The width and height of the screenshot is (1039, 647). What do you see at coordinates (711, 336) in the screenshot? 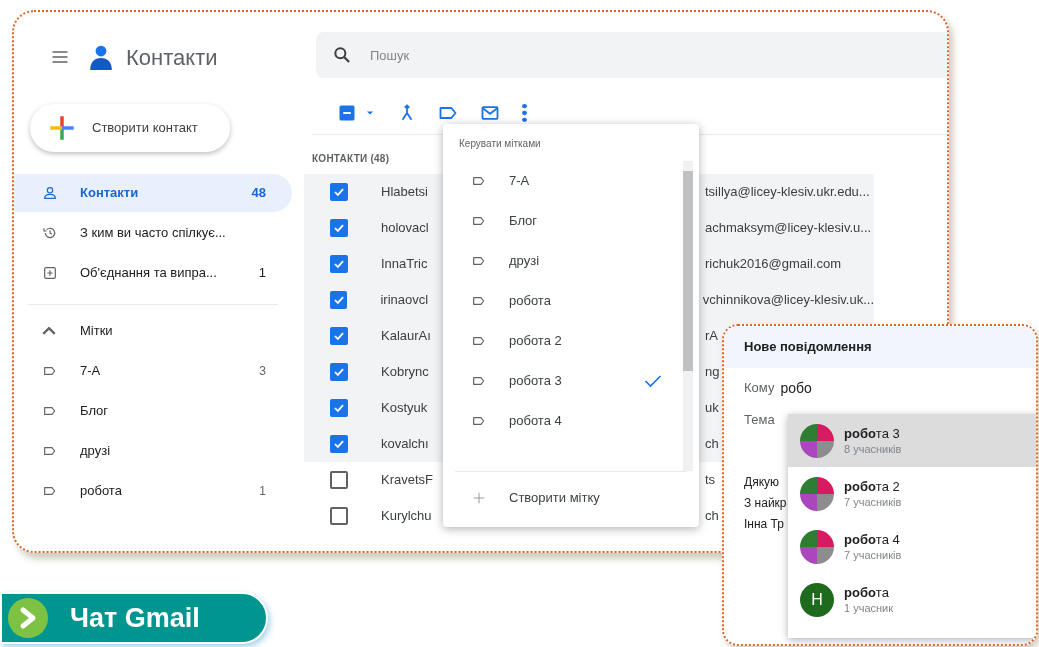
I see `contact-email: rA` at bounding box center [711, 336].